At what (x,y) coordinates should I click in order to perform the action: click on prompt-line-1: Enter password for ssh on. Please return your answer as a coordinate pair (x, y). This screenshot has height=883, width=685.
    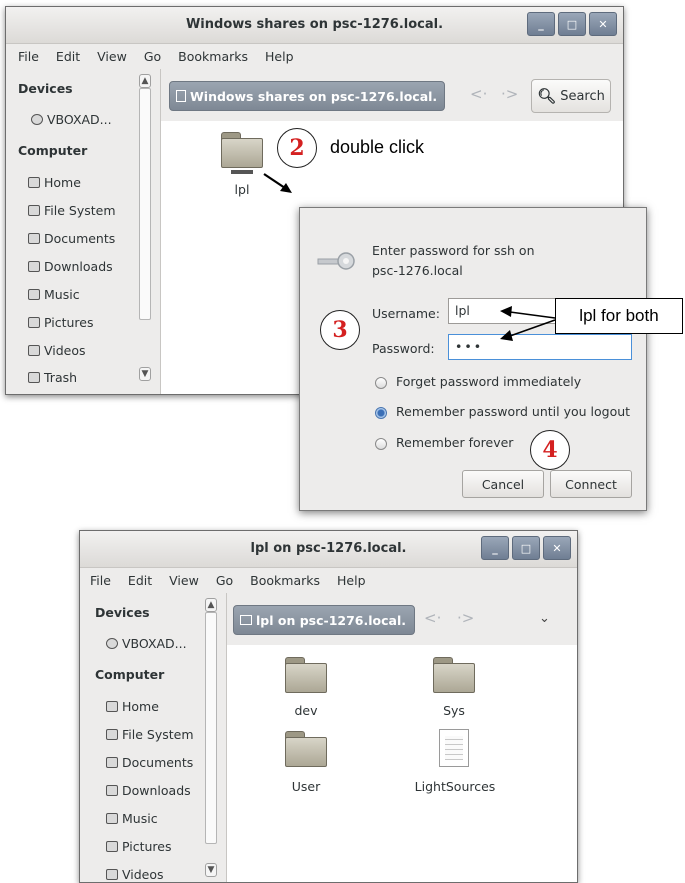
    Looking at the image, I should click on (453, 250).